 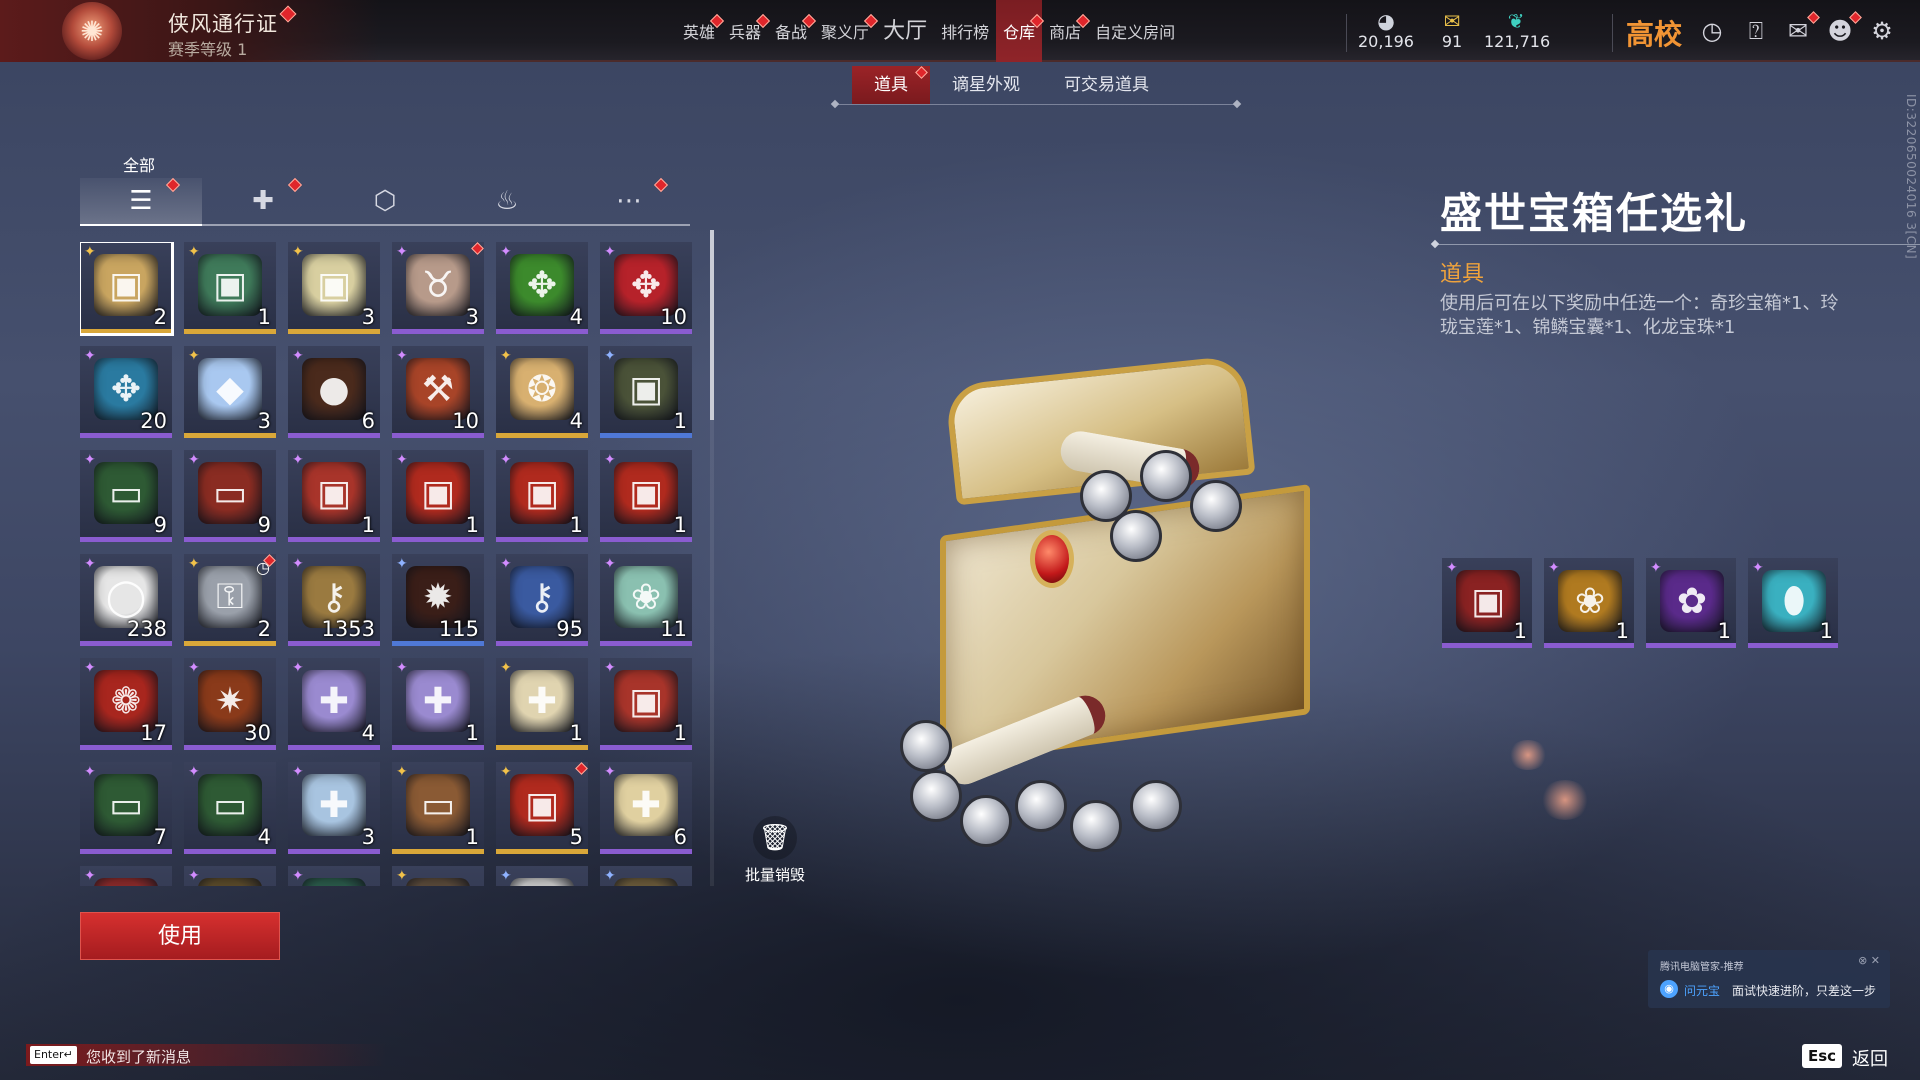 I want to click on nav-item: 兵器, so click(x=746, y=31).